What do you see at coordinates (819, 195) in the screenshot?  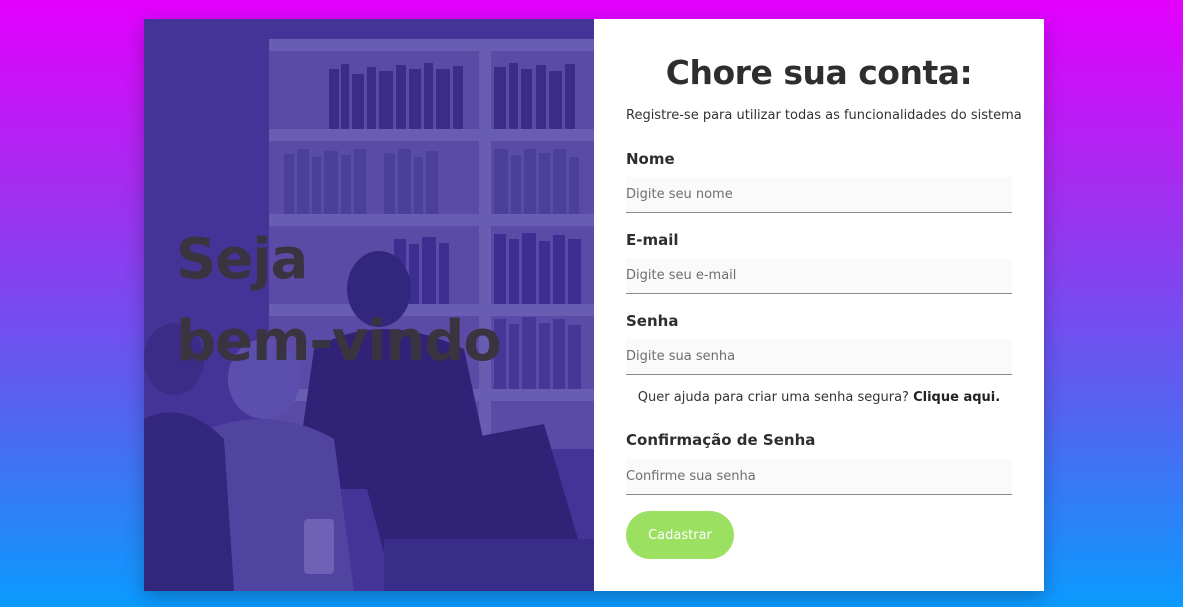 I see `nome-input` at bounding box center [819, 195].